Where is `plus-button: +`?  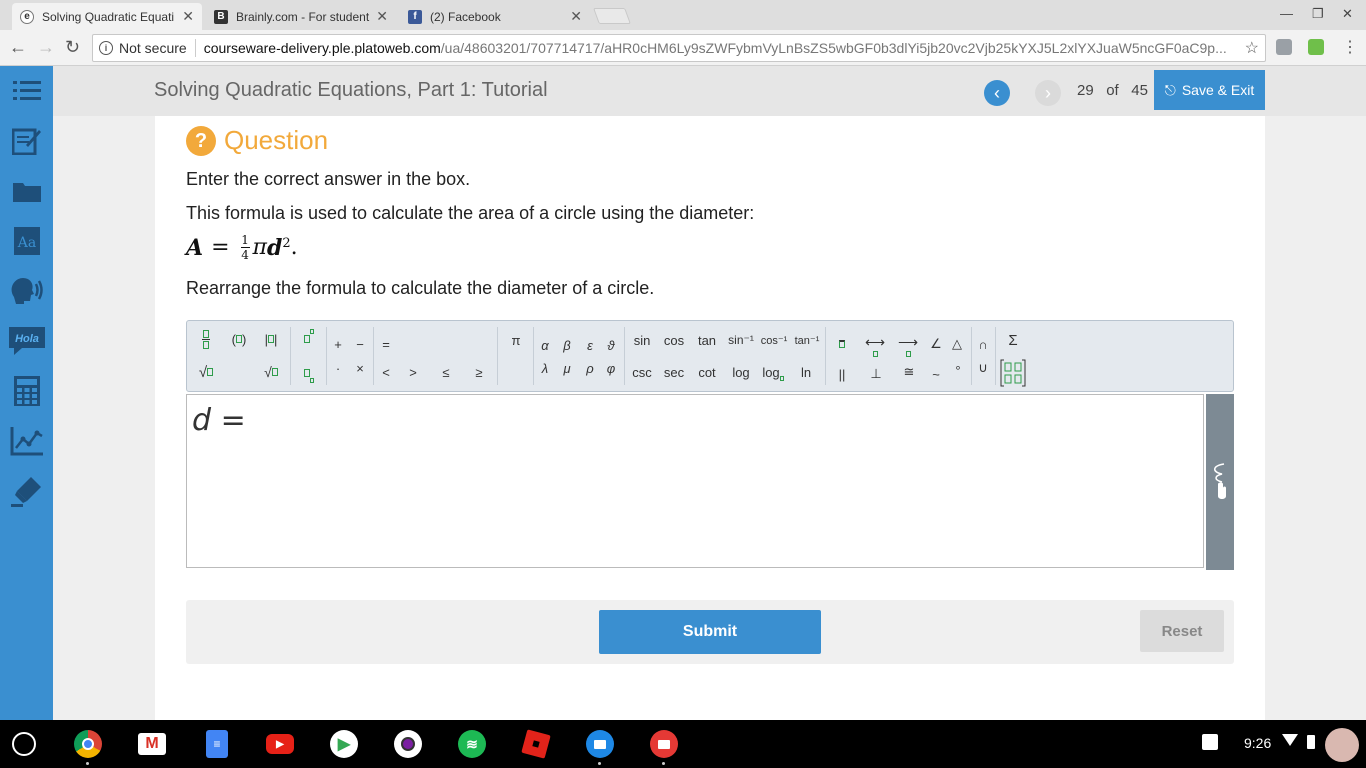
plus-button: + is located at coordinates (338, 344).